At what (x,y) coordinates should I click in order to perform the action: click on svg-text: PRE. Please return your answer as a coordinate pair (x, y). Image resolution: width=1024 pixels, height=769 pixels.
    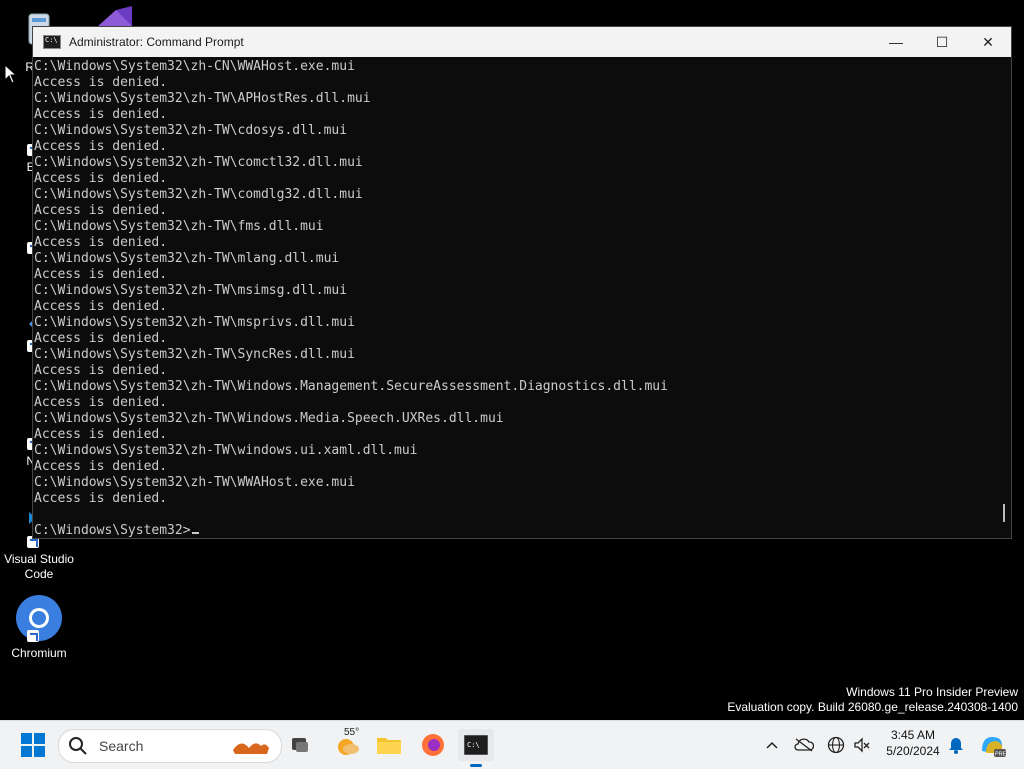
    Looking at the image, I should click on (1000, 755).